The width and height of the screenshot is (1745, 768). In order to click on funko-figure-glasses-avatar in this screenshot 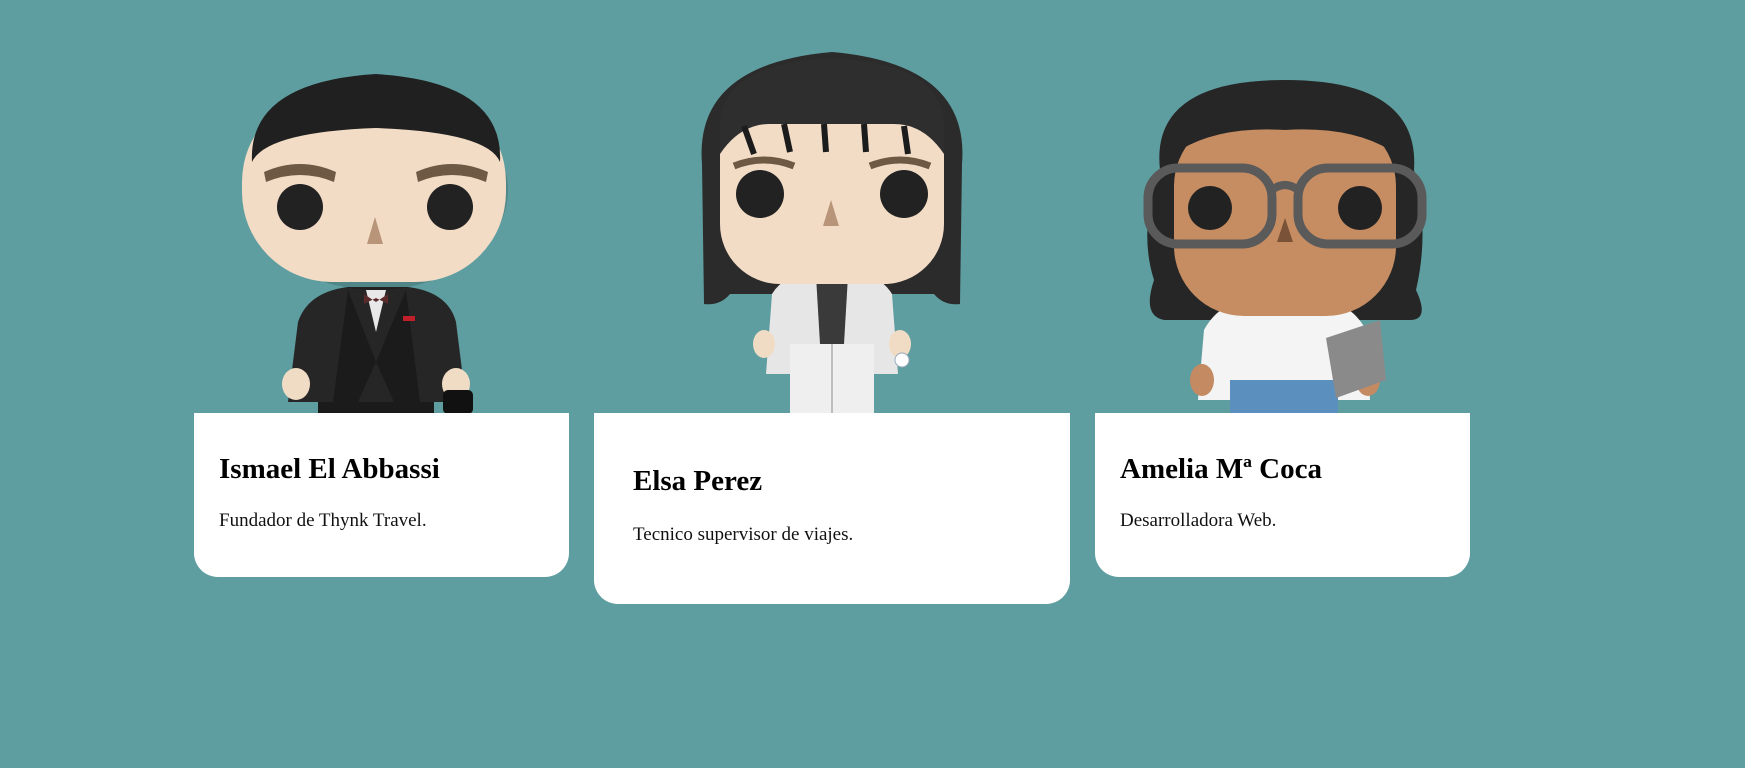, I will do `click(1285, 253)`.